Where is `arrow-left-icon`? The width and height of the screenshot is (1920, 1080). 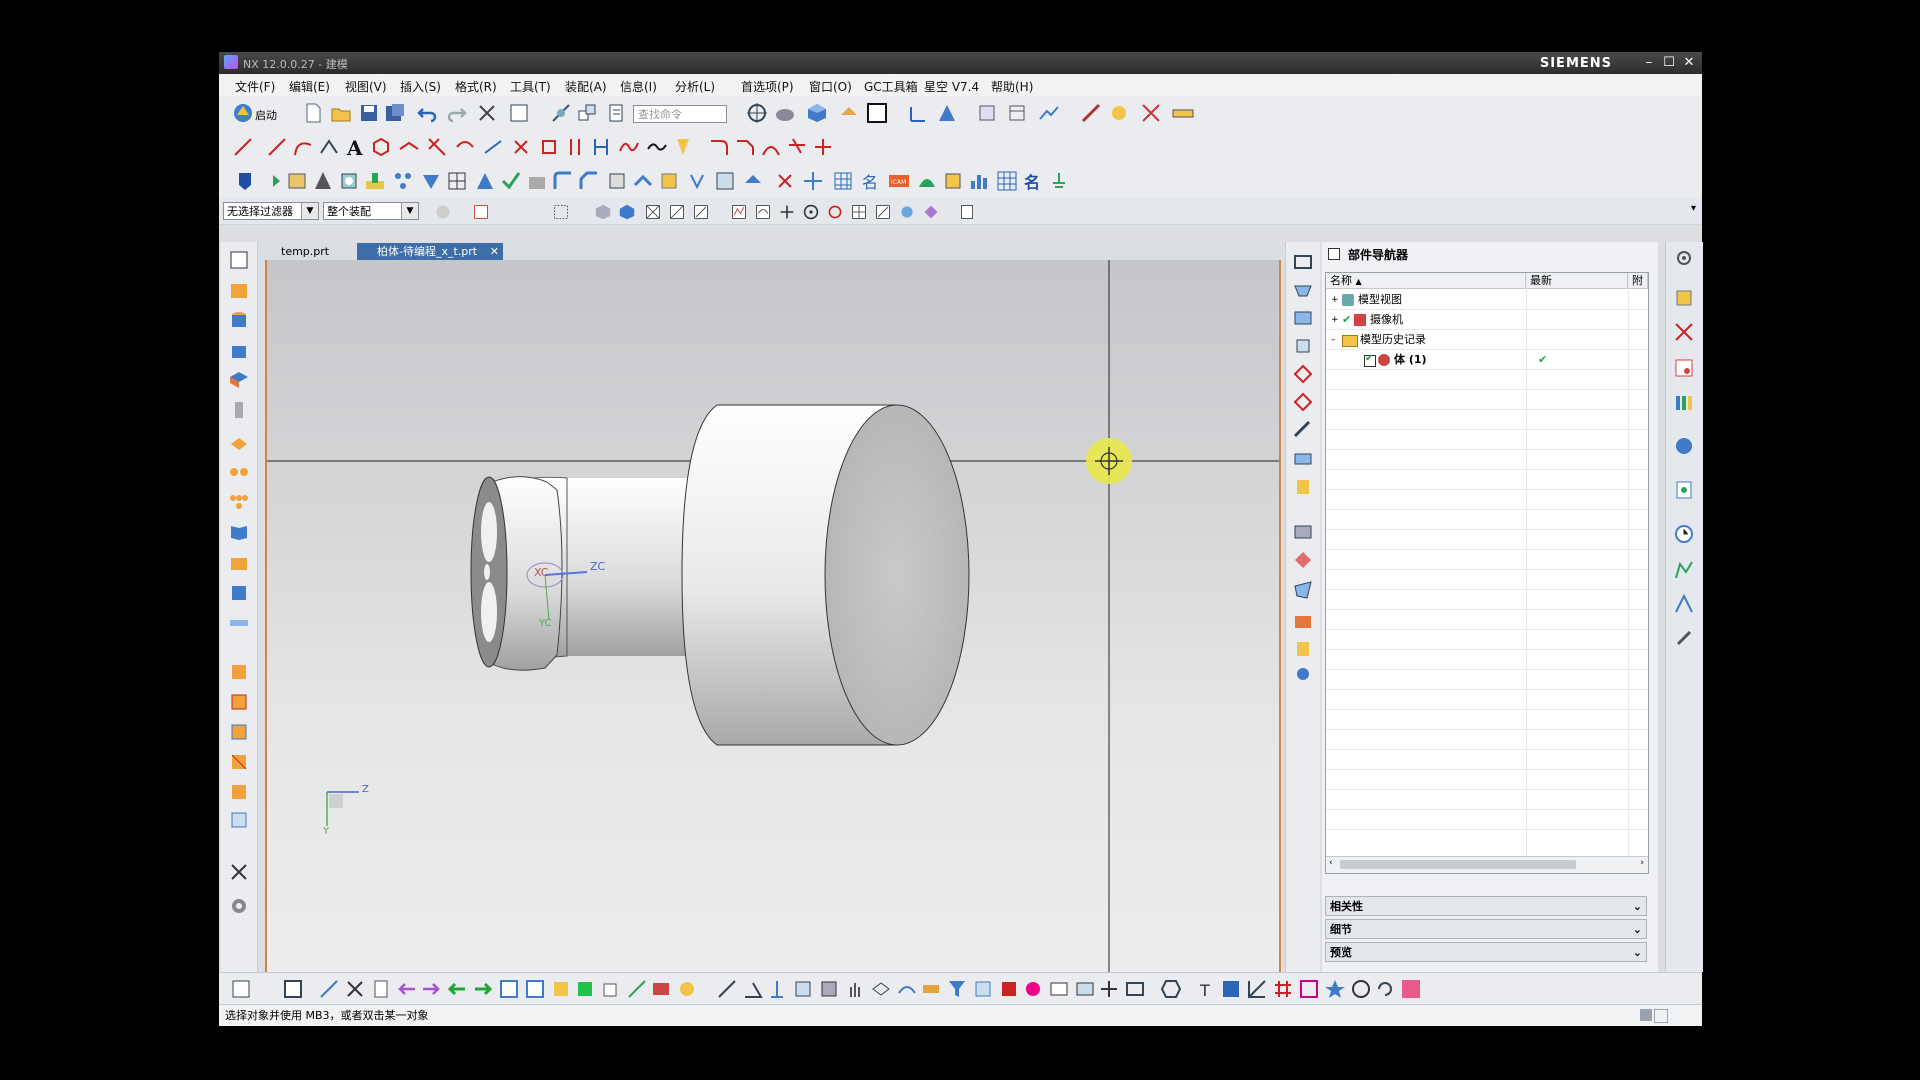
arrow-left-icon is located at coordinates (407, 989).